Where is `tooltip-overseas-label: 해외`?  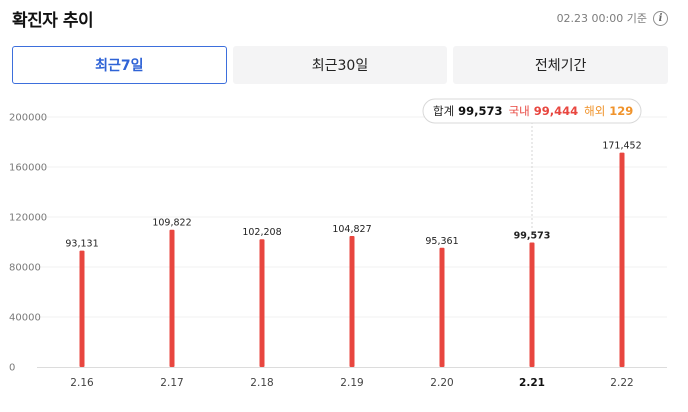 tooltip-overseas-label: 해외 is located at coordinates (594, 111).